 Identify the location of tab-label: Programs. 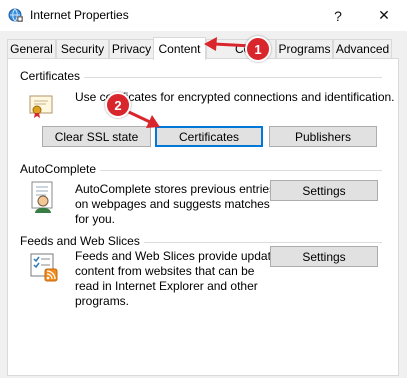
(304, 49).